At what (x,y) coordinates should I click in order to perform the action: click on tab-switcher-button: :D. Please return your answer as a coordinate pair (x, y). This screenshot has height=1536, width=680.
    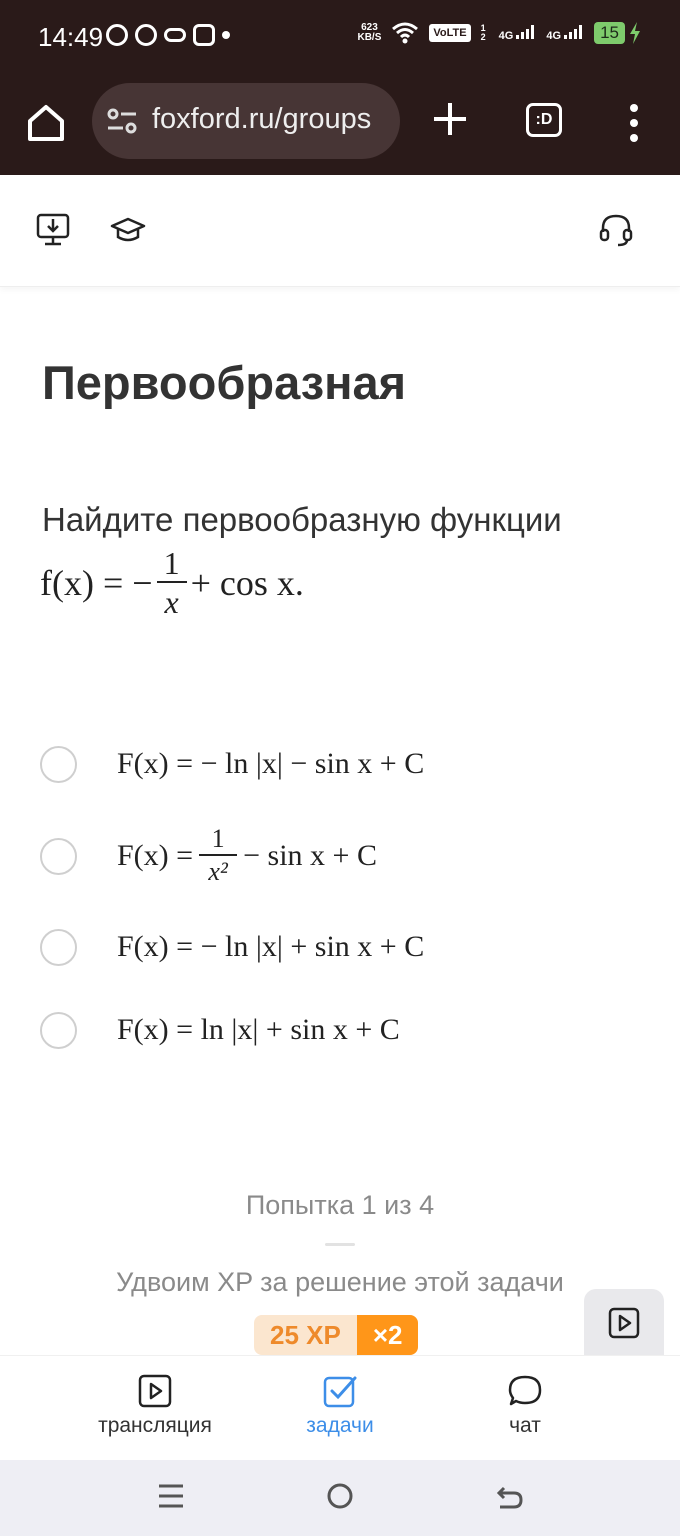
    Looking at the image, I should click on (544, 120).